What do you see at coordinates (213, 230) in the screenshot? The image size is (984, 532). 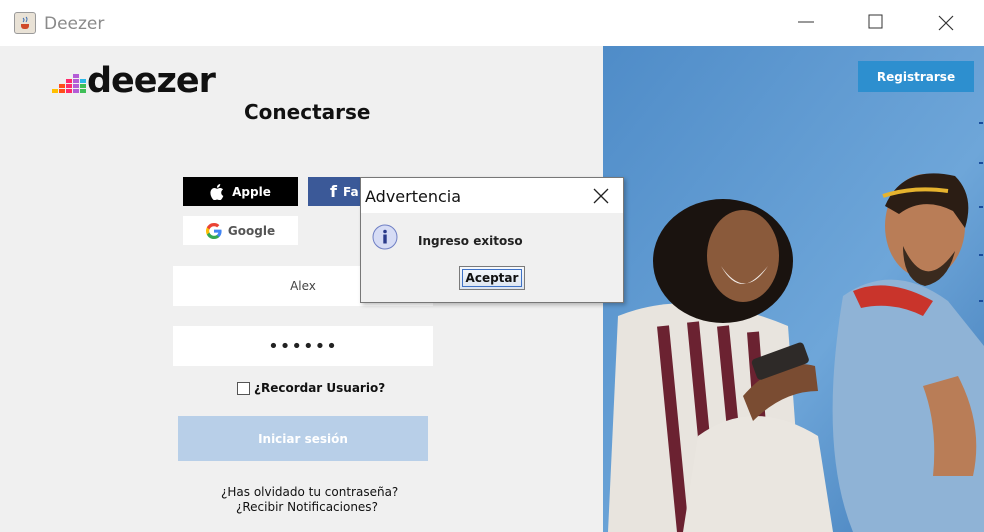 I see `google-icon` at bounding box center [213, 230].